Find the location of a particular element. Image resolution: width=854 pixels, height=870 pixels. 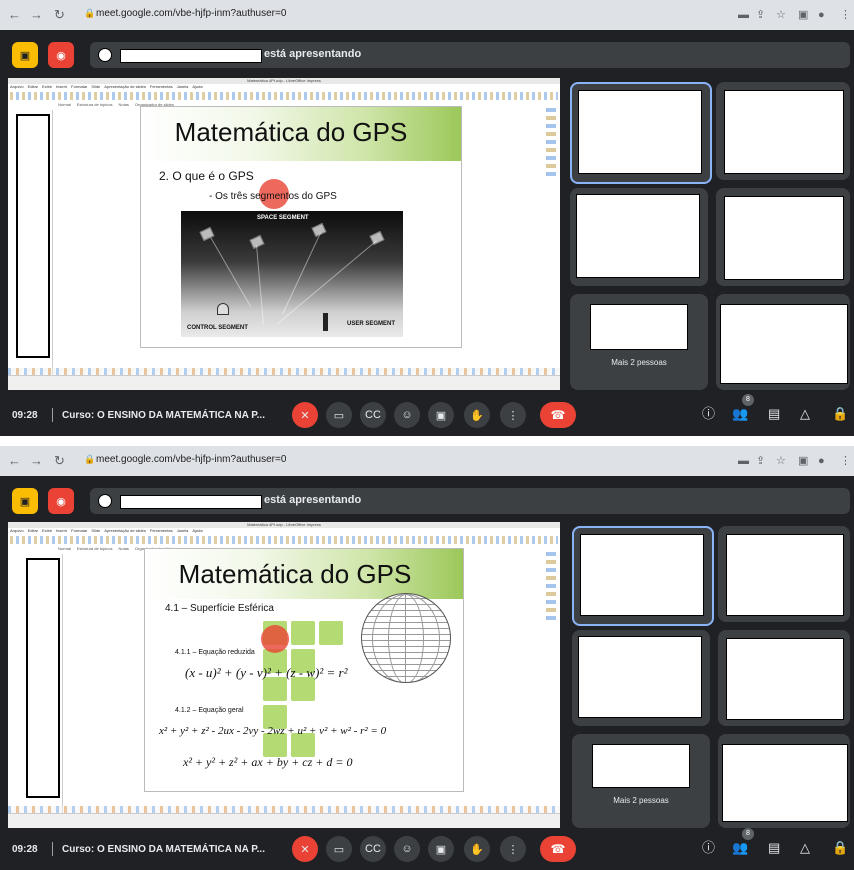

presenting-label: está apresentando is located at coordinates (313, 54).